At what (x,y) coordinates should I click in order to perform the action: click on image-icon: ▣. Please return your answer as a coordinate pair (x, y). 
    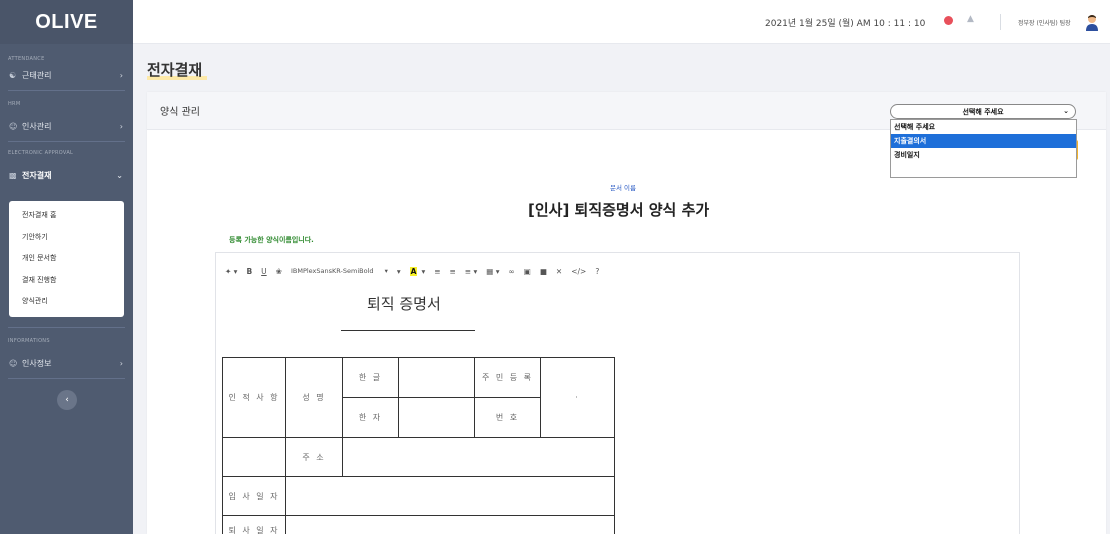
    Looking at the image, I should click on (527, 271).